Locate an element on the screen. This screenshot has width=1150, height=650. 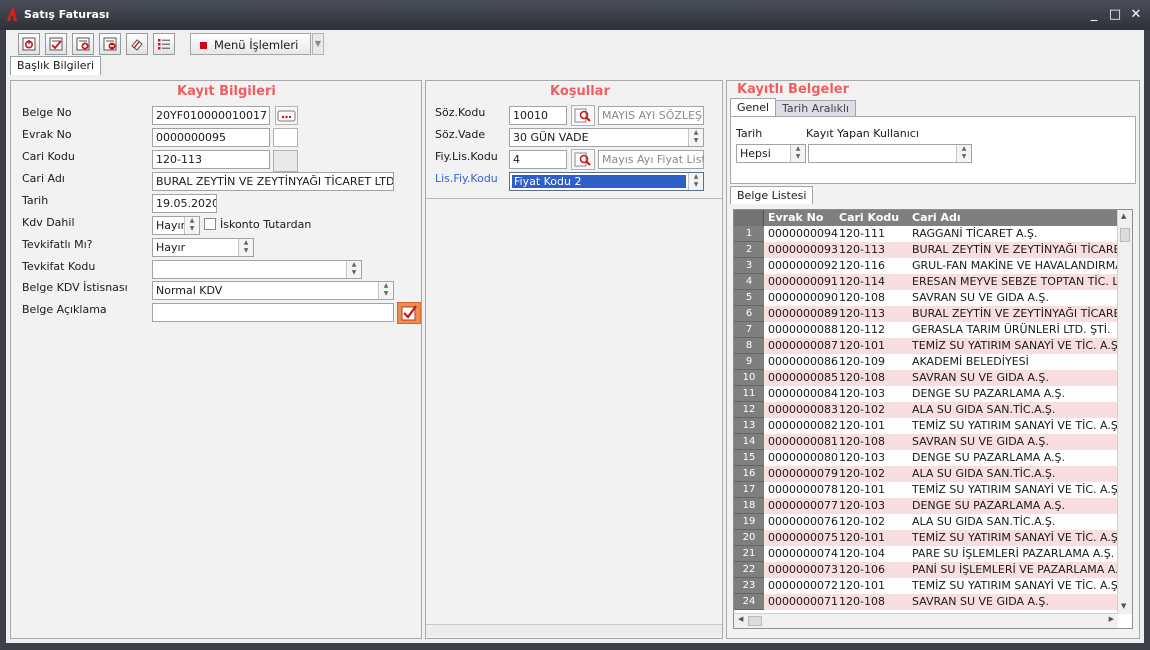
vertical-scrollbar: ▲ ▼ is located at coordinates (1124, 412).